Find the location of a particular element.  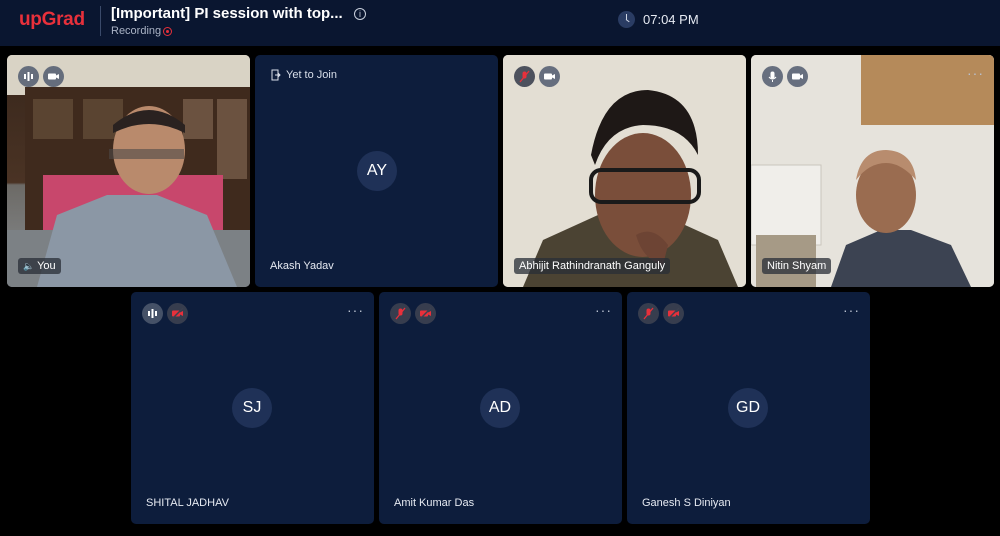

clock-time: 07:04 PM is located at coordinates (671, 19).